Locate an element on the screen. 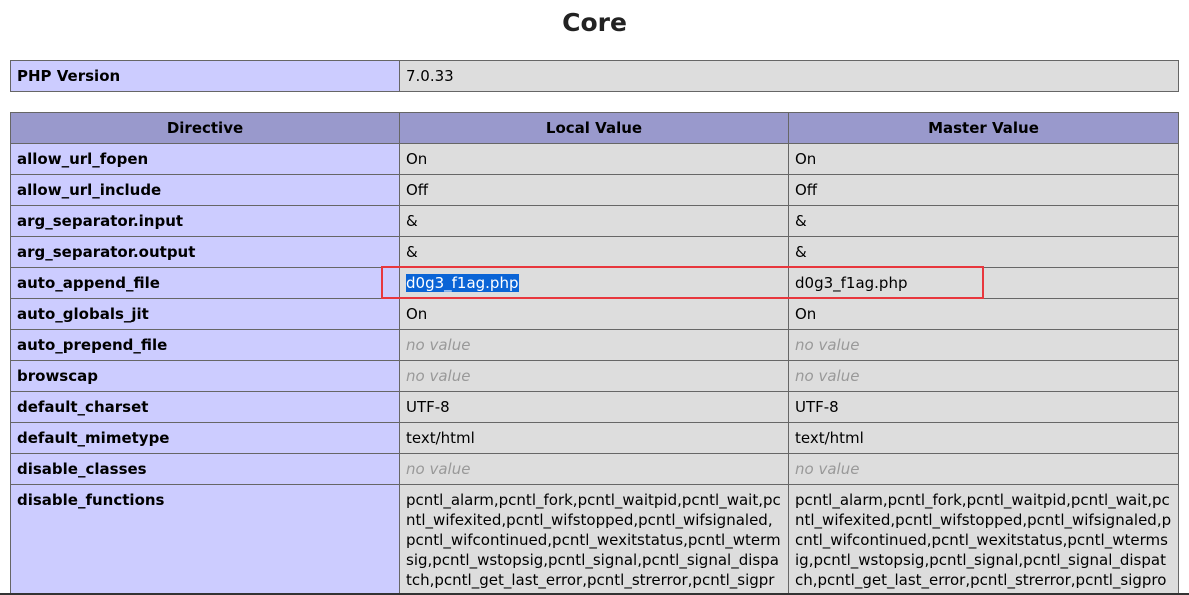  table-row: disable_classes no value no value is located at coordinates (594, 469).